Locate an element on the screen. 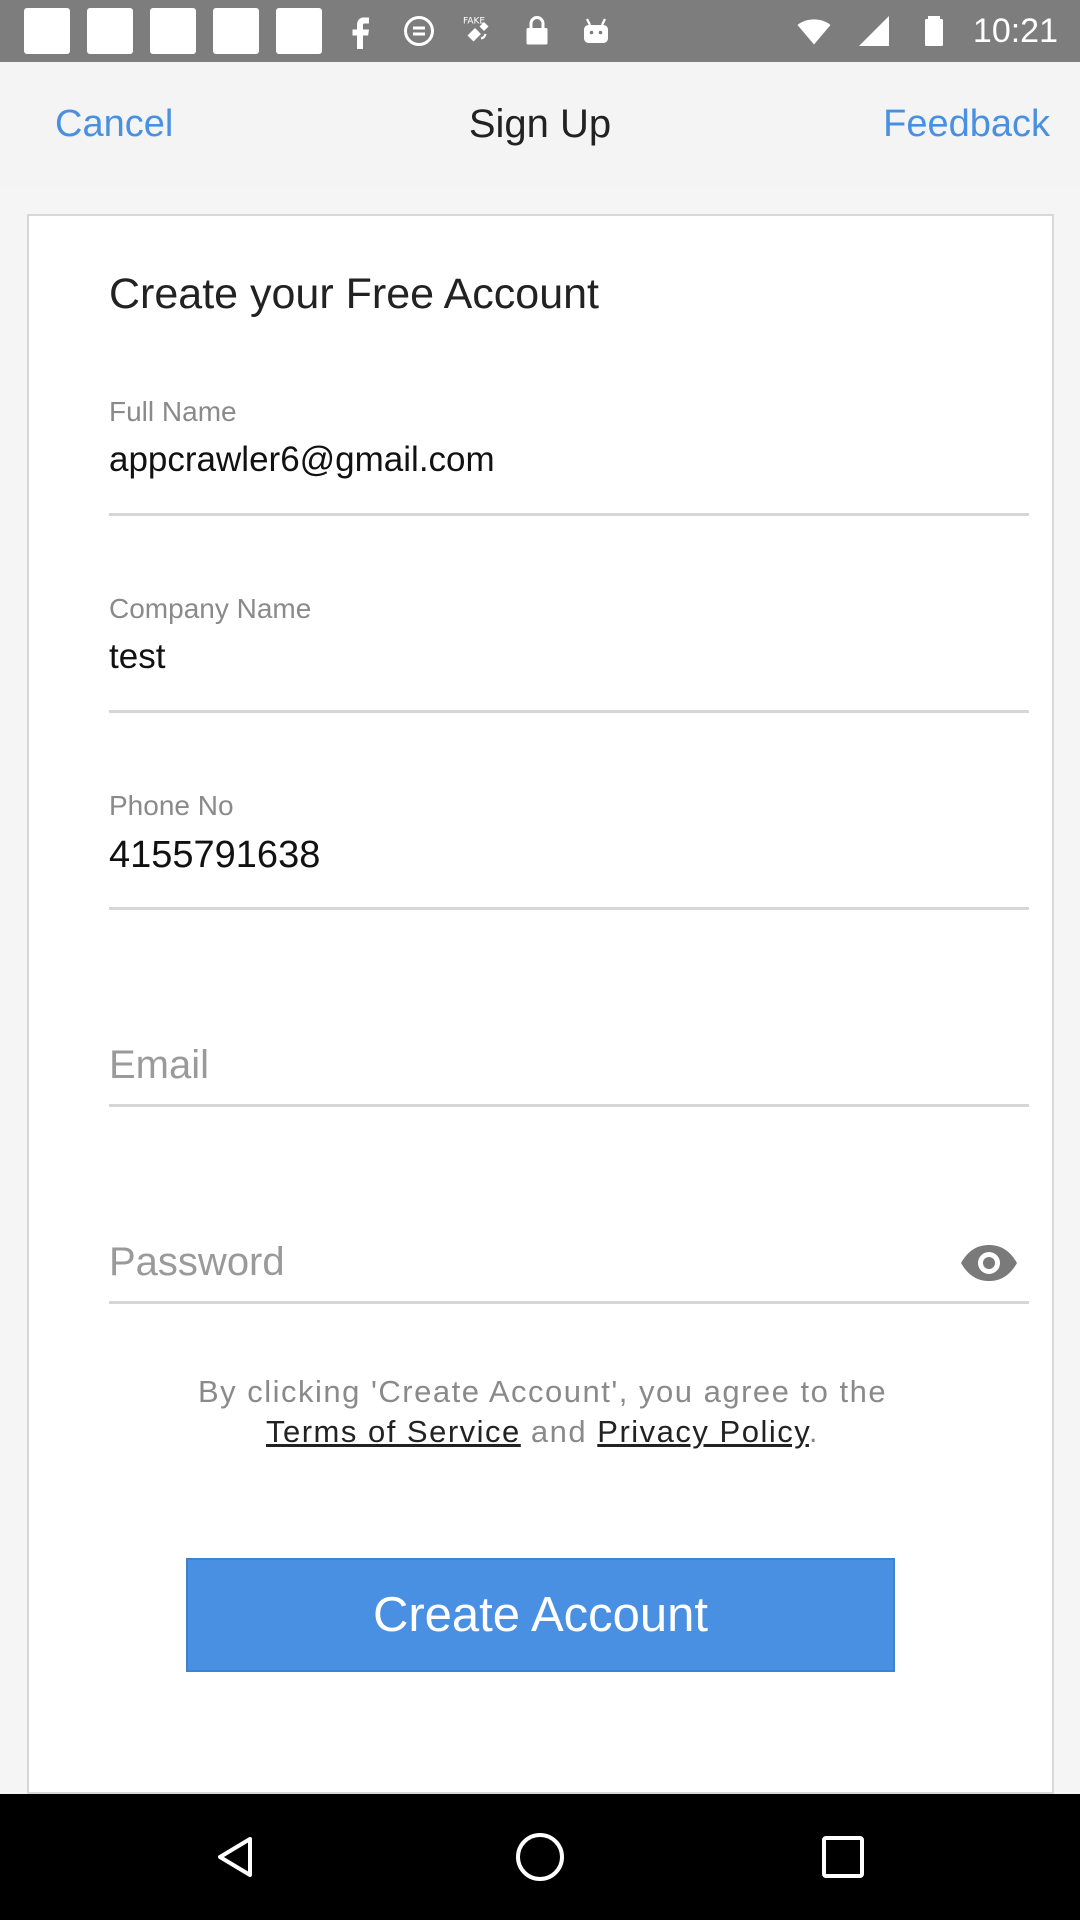  feedback-button: Feedback is located at coordinates (966, 124).